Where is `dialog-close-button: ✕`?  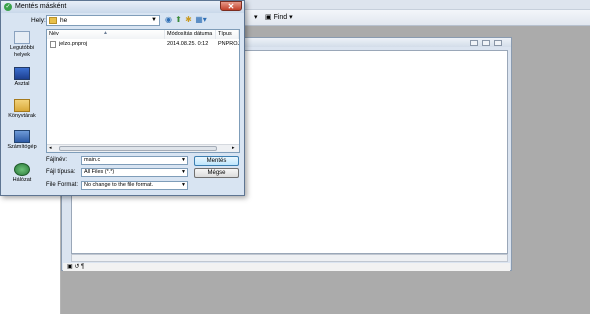 dialog-close-button: ✕ is located at coordinates (231, 6).